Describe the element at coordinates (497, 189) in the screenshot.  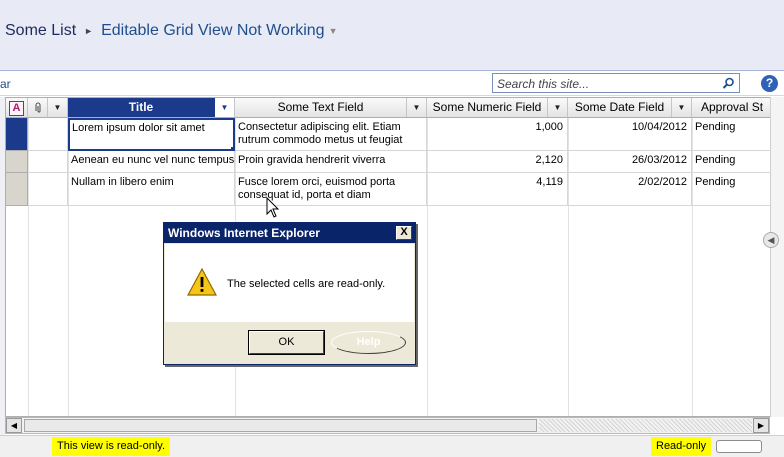
I see `number-cell: 4,119` at that location.